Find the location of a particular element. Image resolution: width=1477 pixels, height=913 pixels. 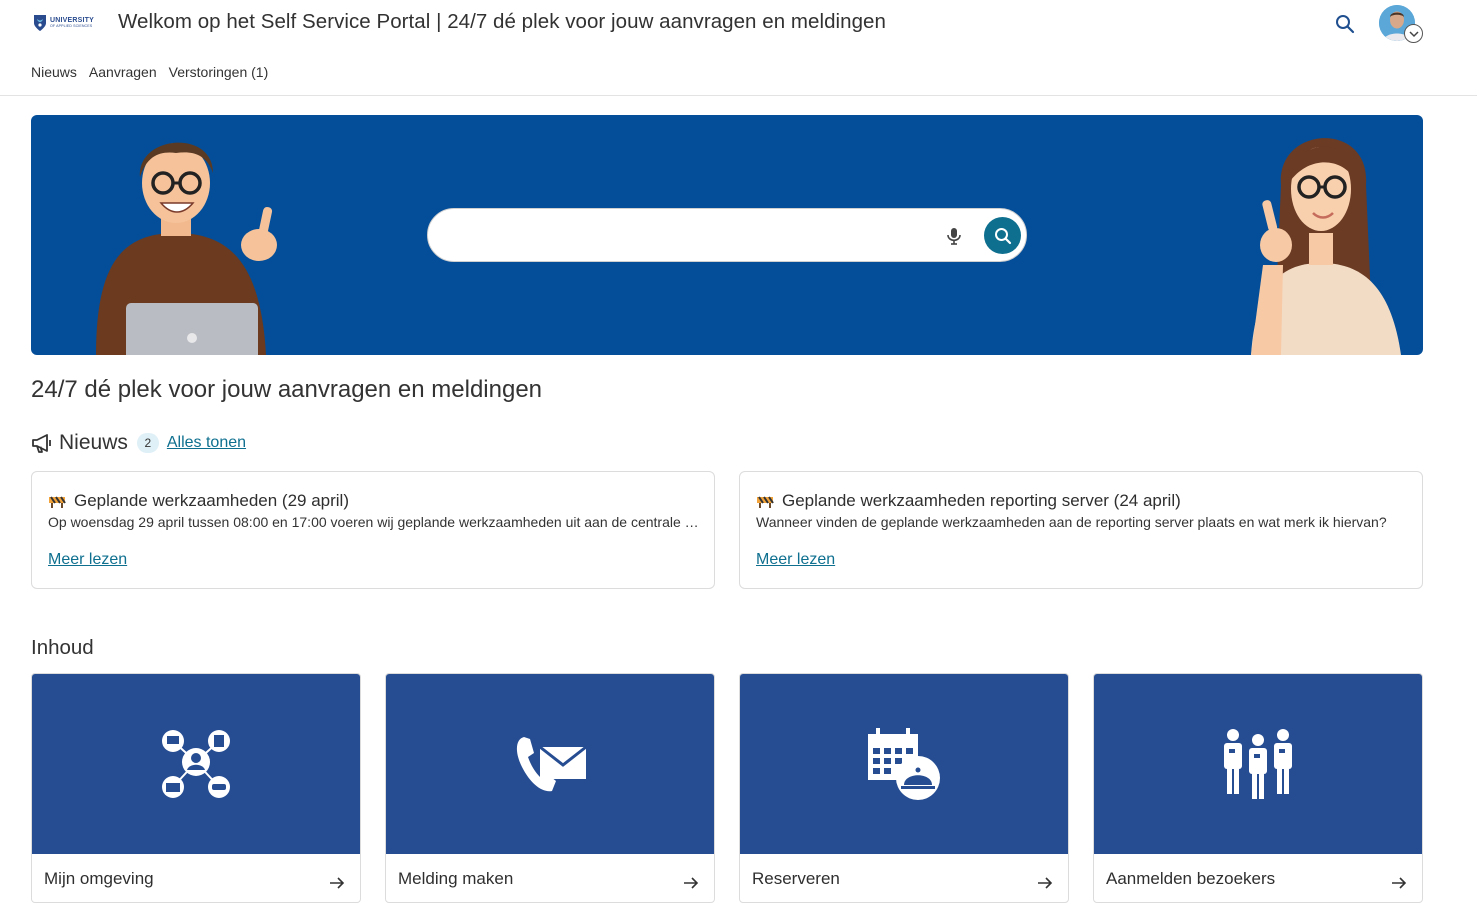

hero-search-box is located at coordinates (727, 235).